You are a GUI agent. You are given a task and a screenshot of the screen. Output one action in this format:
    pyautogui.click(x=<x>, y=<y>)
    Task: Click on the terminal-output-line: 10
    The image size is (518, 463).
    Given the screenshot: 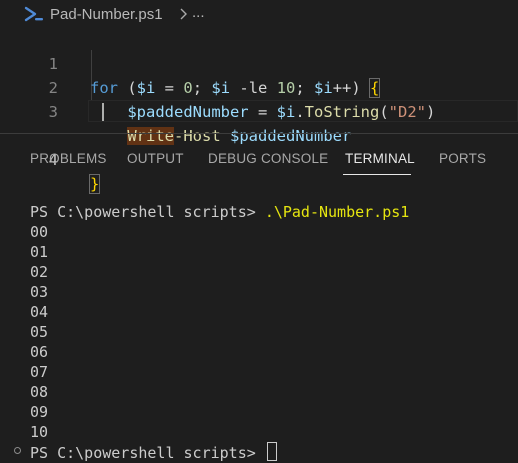 What is the action you would take?
    pyautogui.click(x=39, y=432)
    